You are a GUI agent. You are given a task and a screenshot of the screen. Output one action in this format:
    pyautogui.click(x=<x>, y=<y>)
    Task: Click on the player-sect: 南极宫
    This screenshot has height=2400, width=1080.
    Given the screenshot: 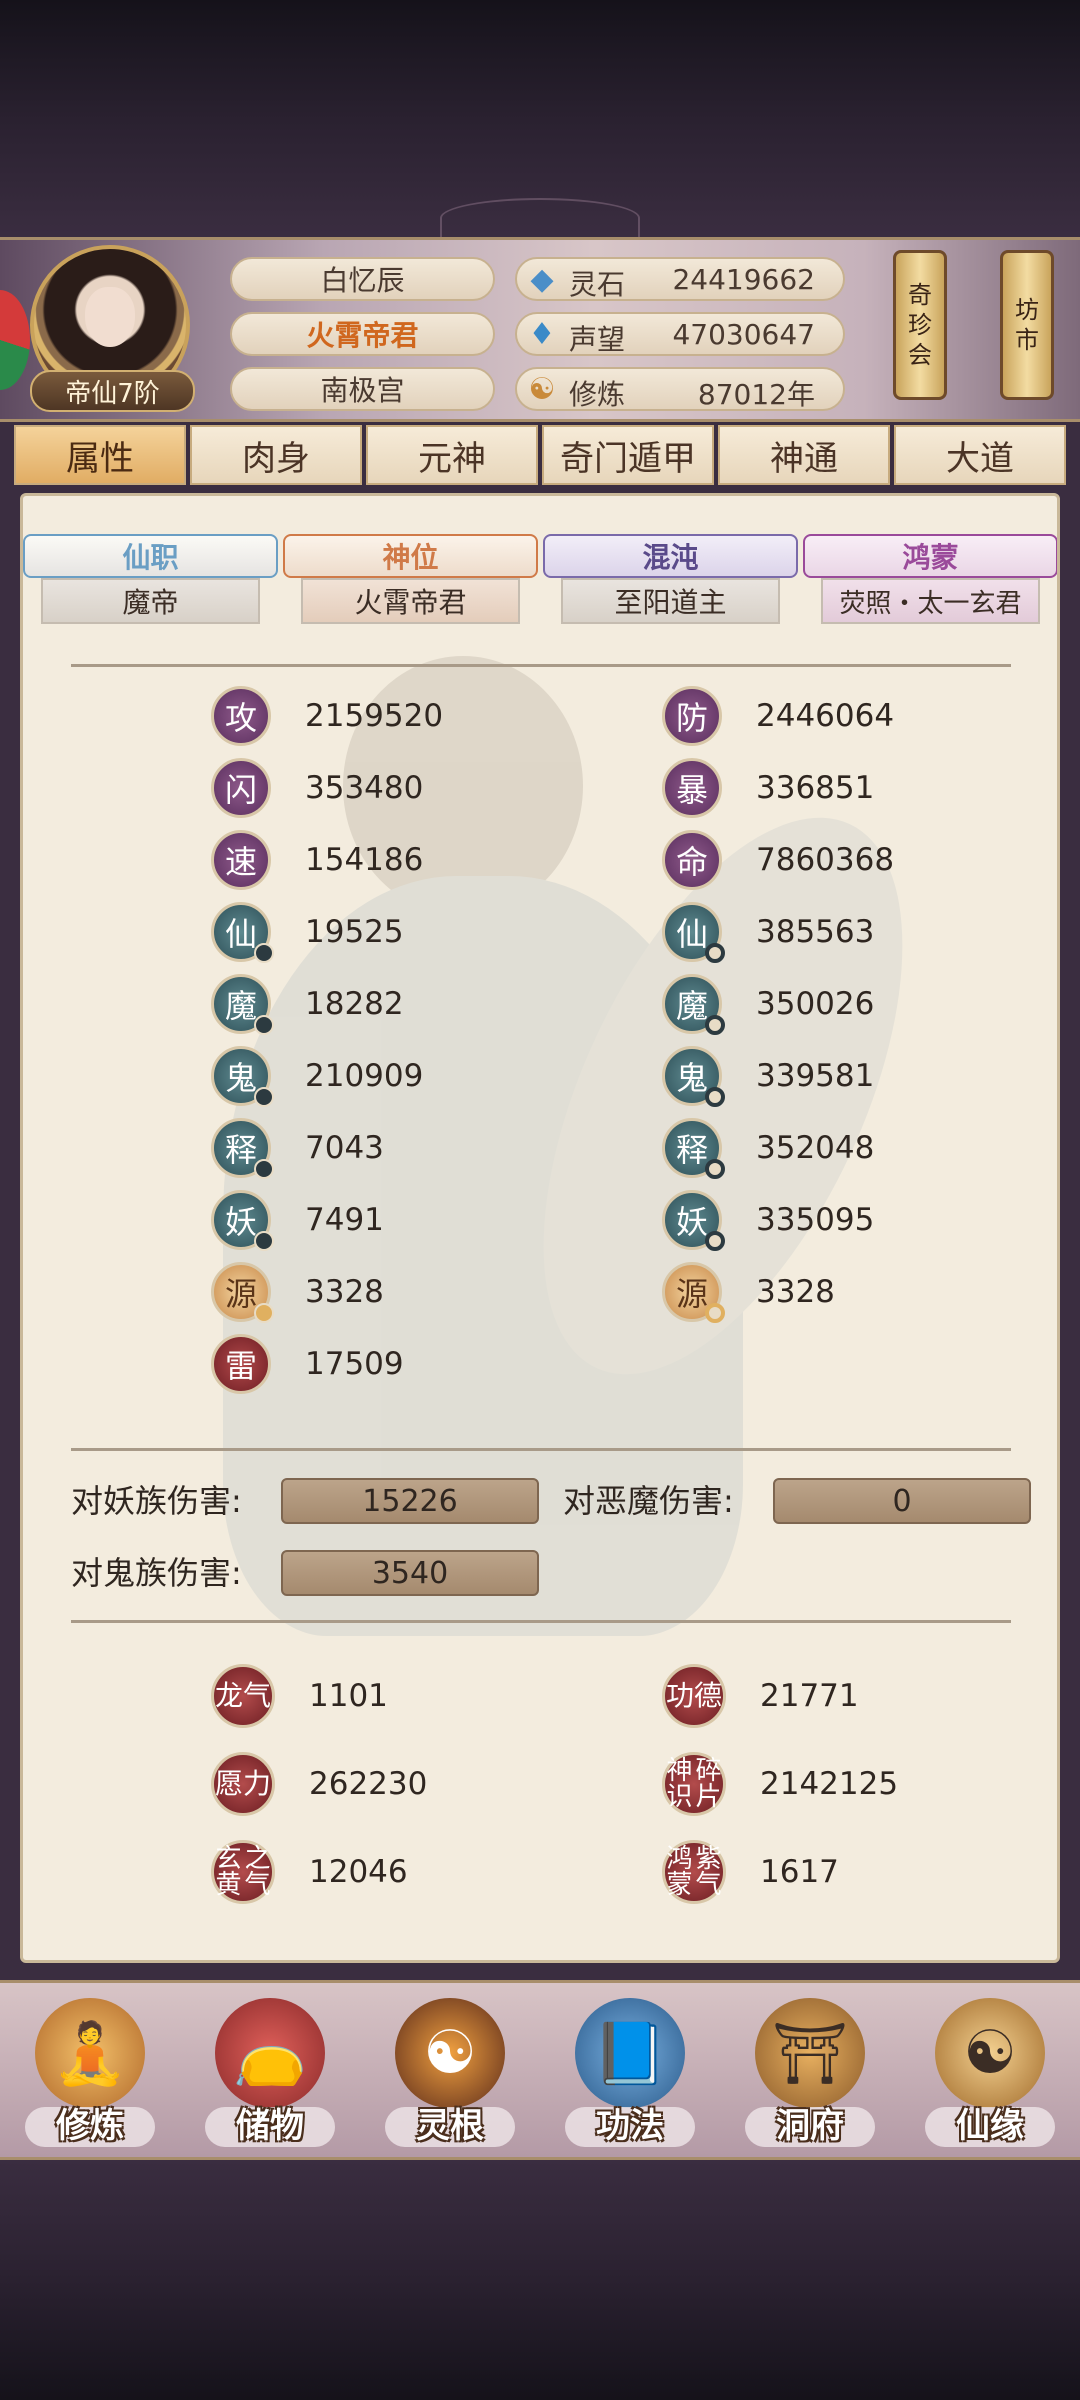 What is the action you would take?
    pyautogui.click(x=362, y=389)
    